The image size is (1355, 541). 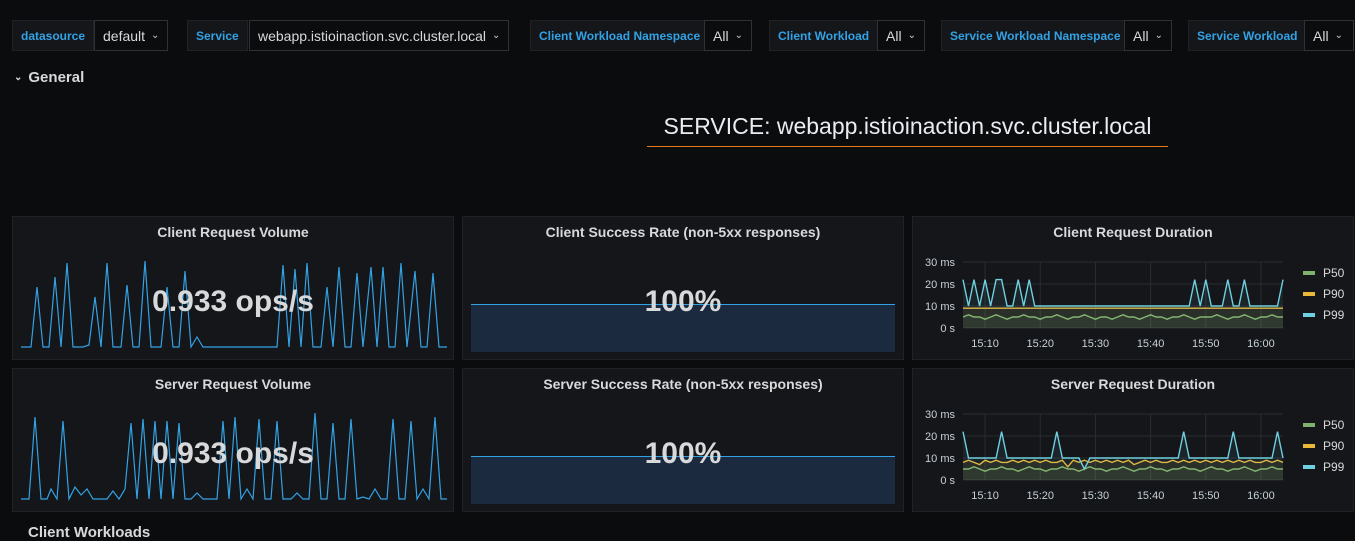 What do you see at coordinates (1133, 232) in the screenshot?
I see `panel-title: Client Request Duration` at bounding box center [1133, 232].